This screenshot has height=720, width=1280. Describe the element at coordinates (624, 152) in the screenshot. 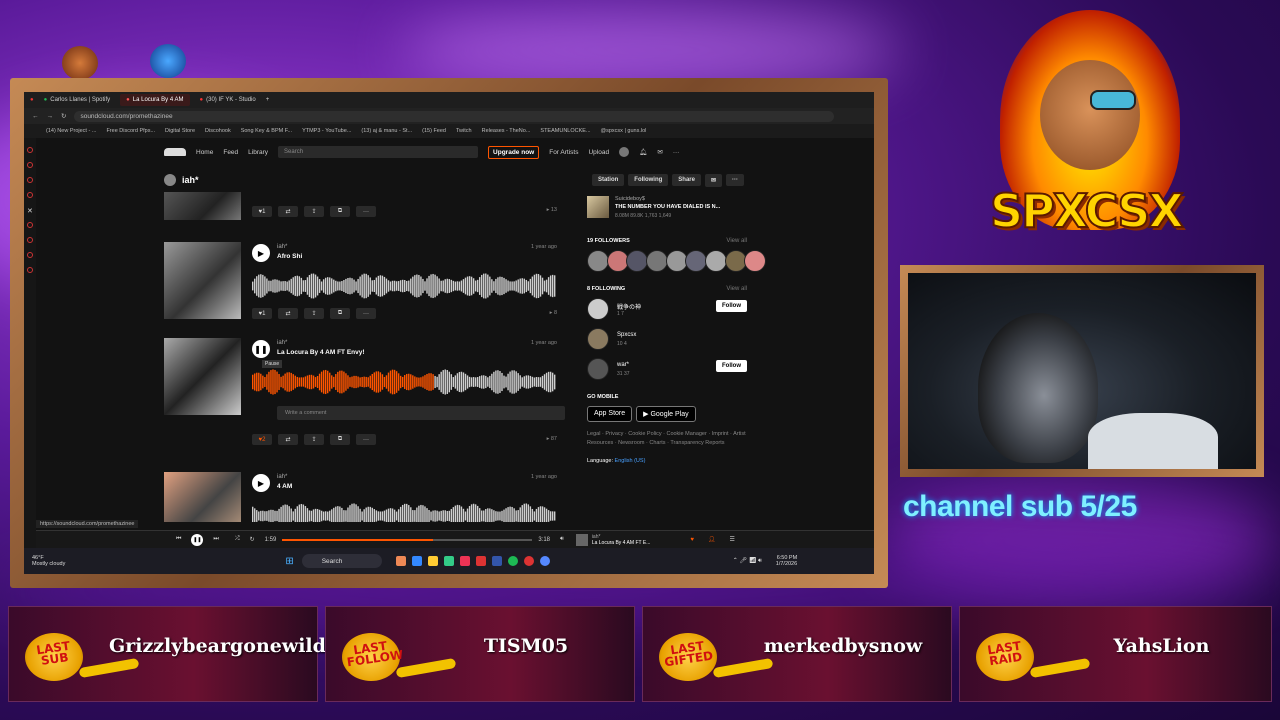

I see `avatar` at that location.